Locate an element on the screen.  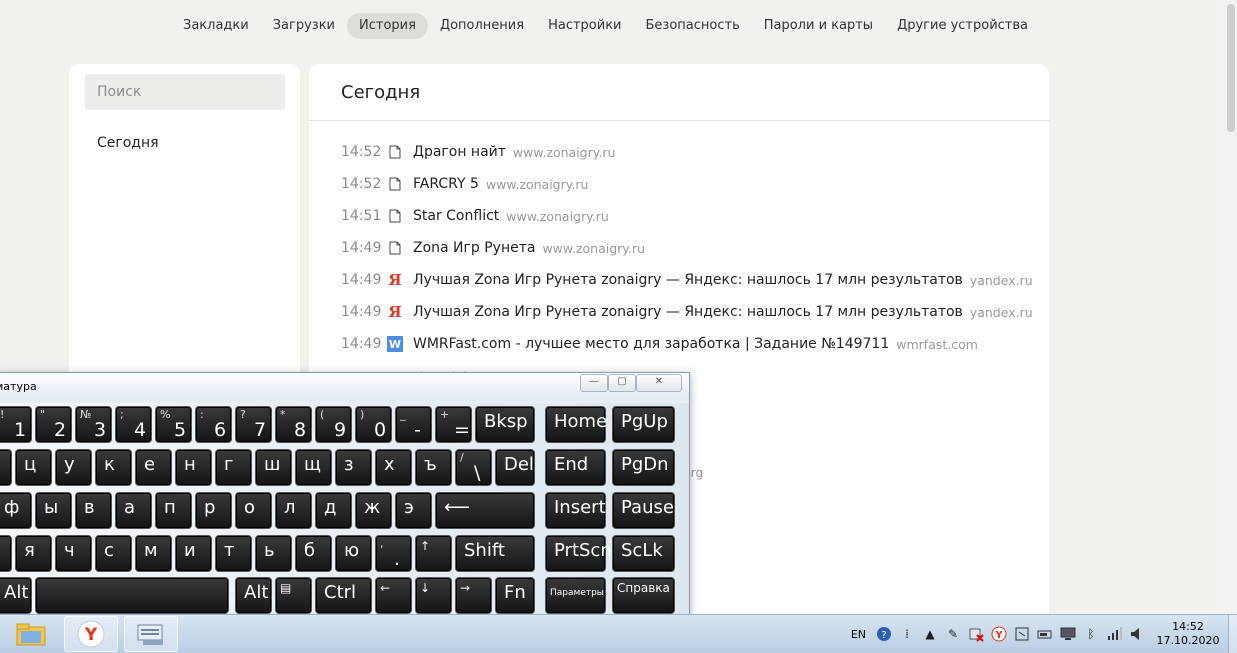
scrollbar-thumb is located at coordinates (1231, 68).